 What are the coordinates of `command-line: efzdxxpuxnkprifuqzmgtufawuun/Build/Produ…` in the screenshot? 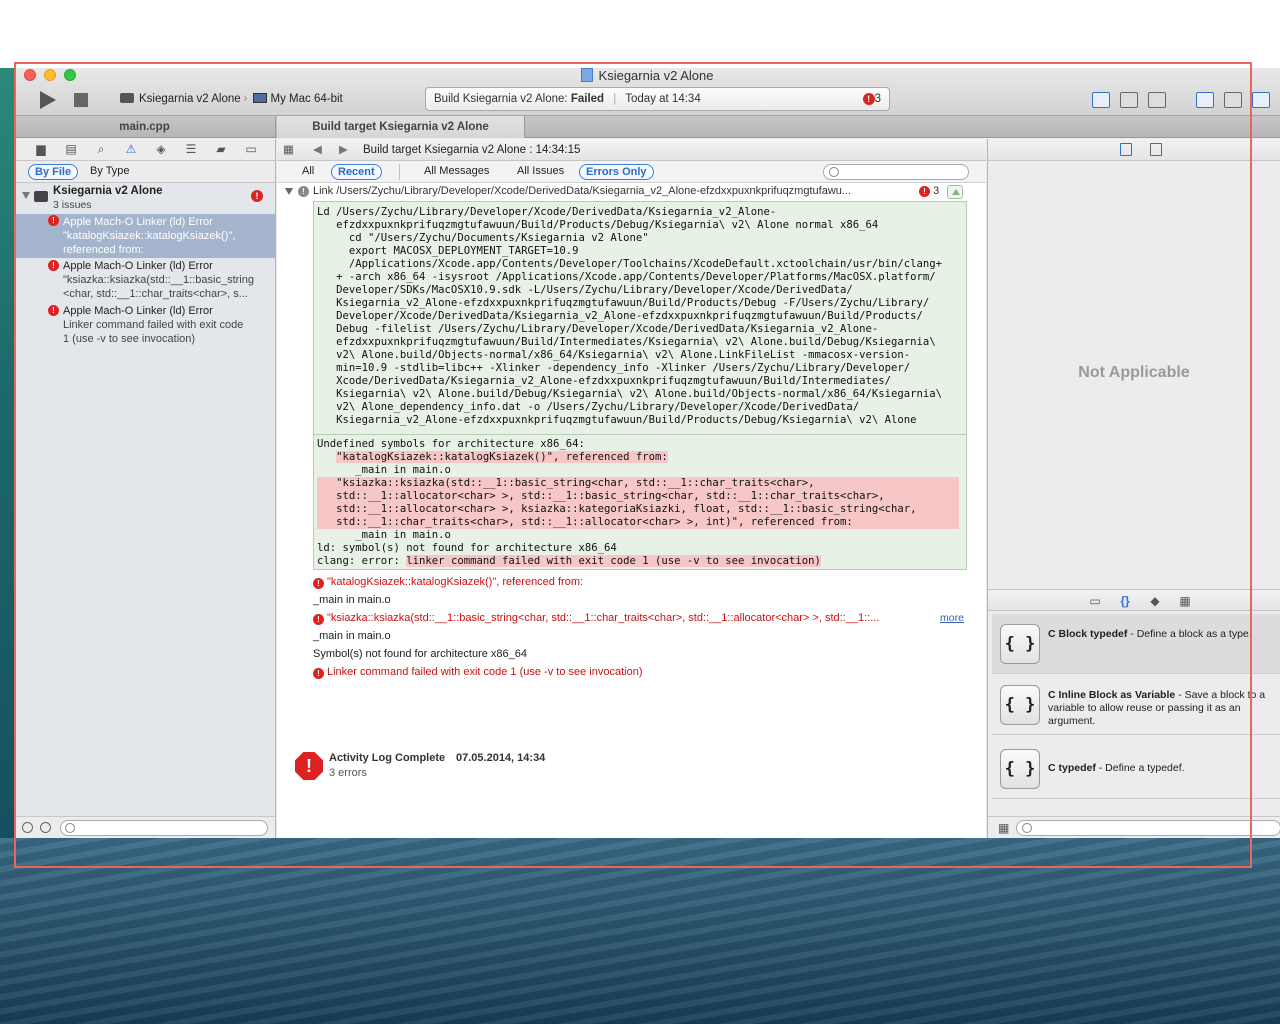 It's located at (598, 225).